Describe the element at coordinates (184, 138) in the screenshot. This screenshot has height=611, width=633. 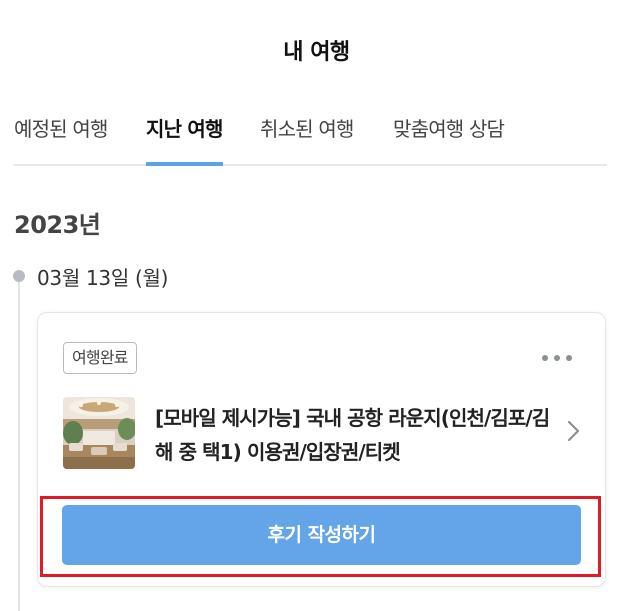
I see `tab-past-trips: 지난 여행` at that location.